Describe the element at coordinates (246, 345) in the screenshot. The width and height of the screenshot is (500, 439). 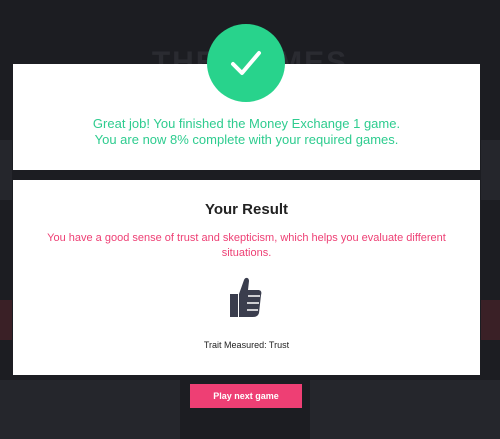
I see `trait-measured: Trait Measured: Trust` at that location.